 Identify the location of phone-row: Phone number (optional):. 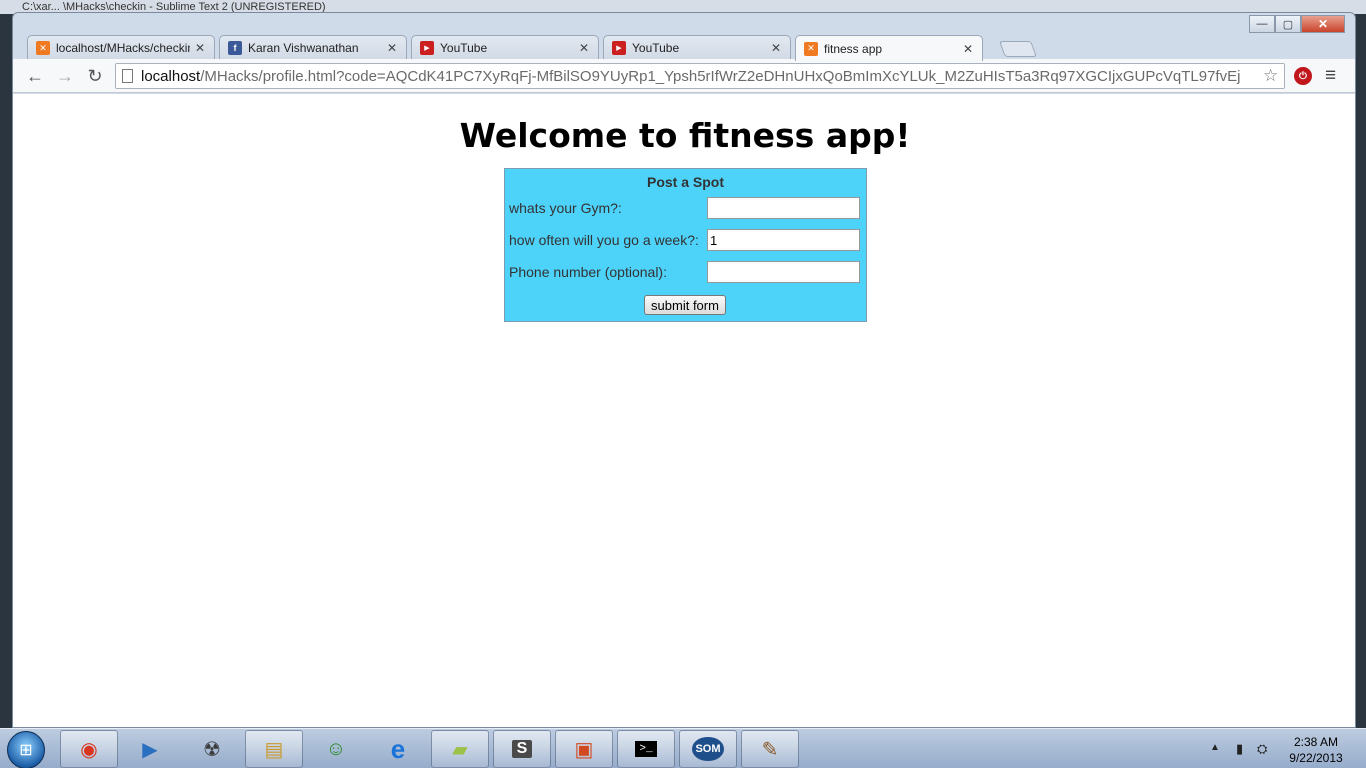
(685, 272).